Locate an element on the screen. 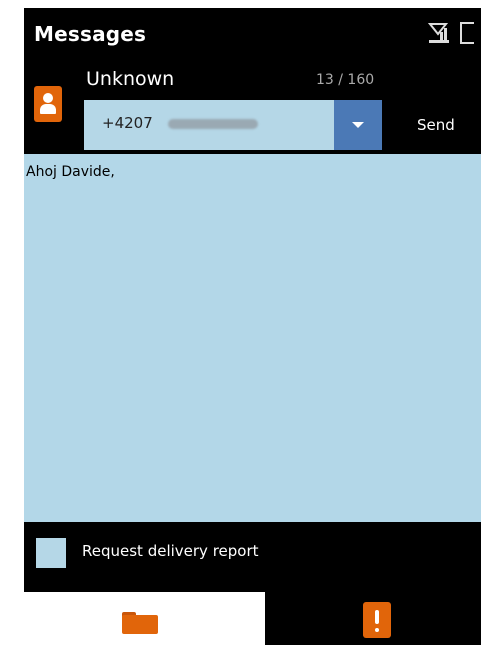  battery-icon is located at coordinates (467, 33).